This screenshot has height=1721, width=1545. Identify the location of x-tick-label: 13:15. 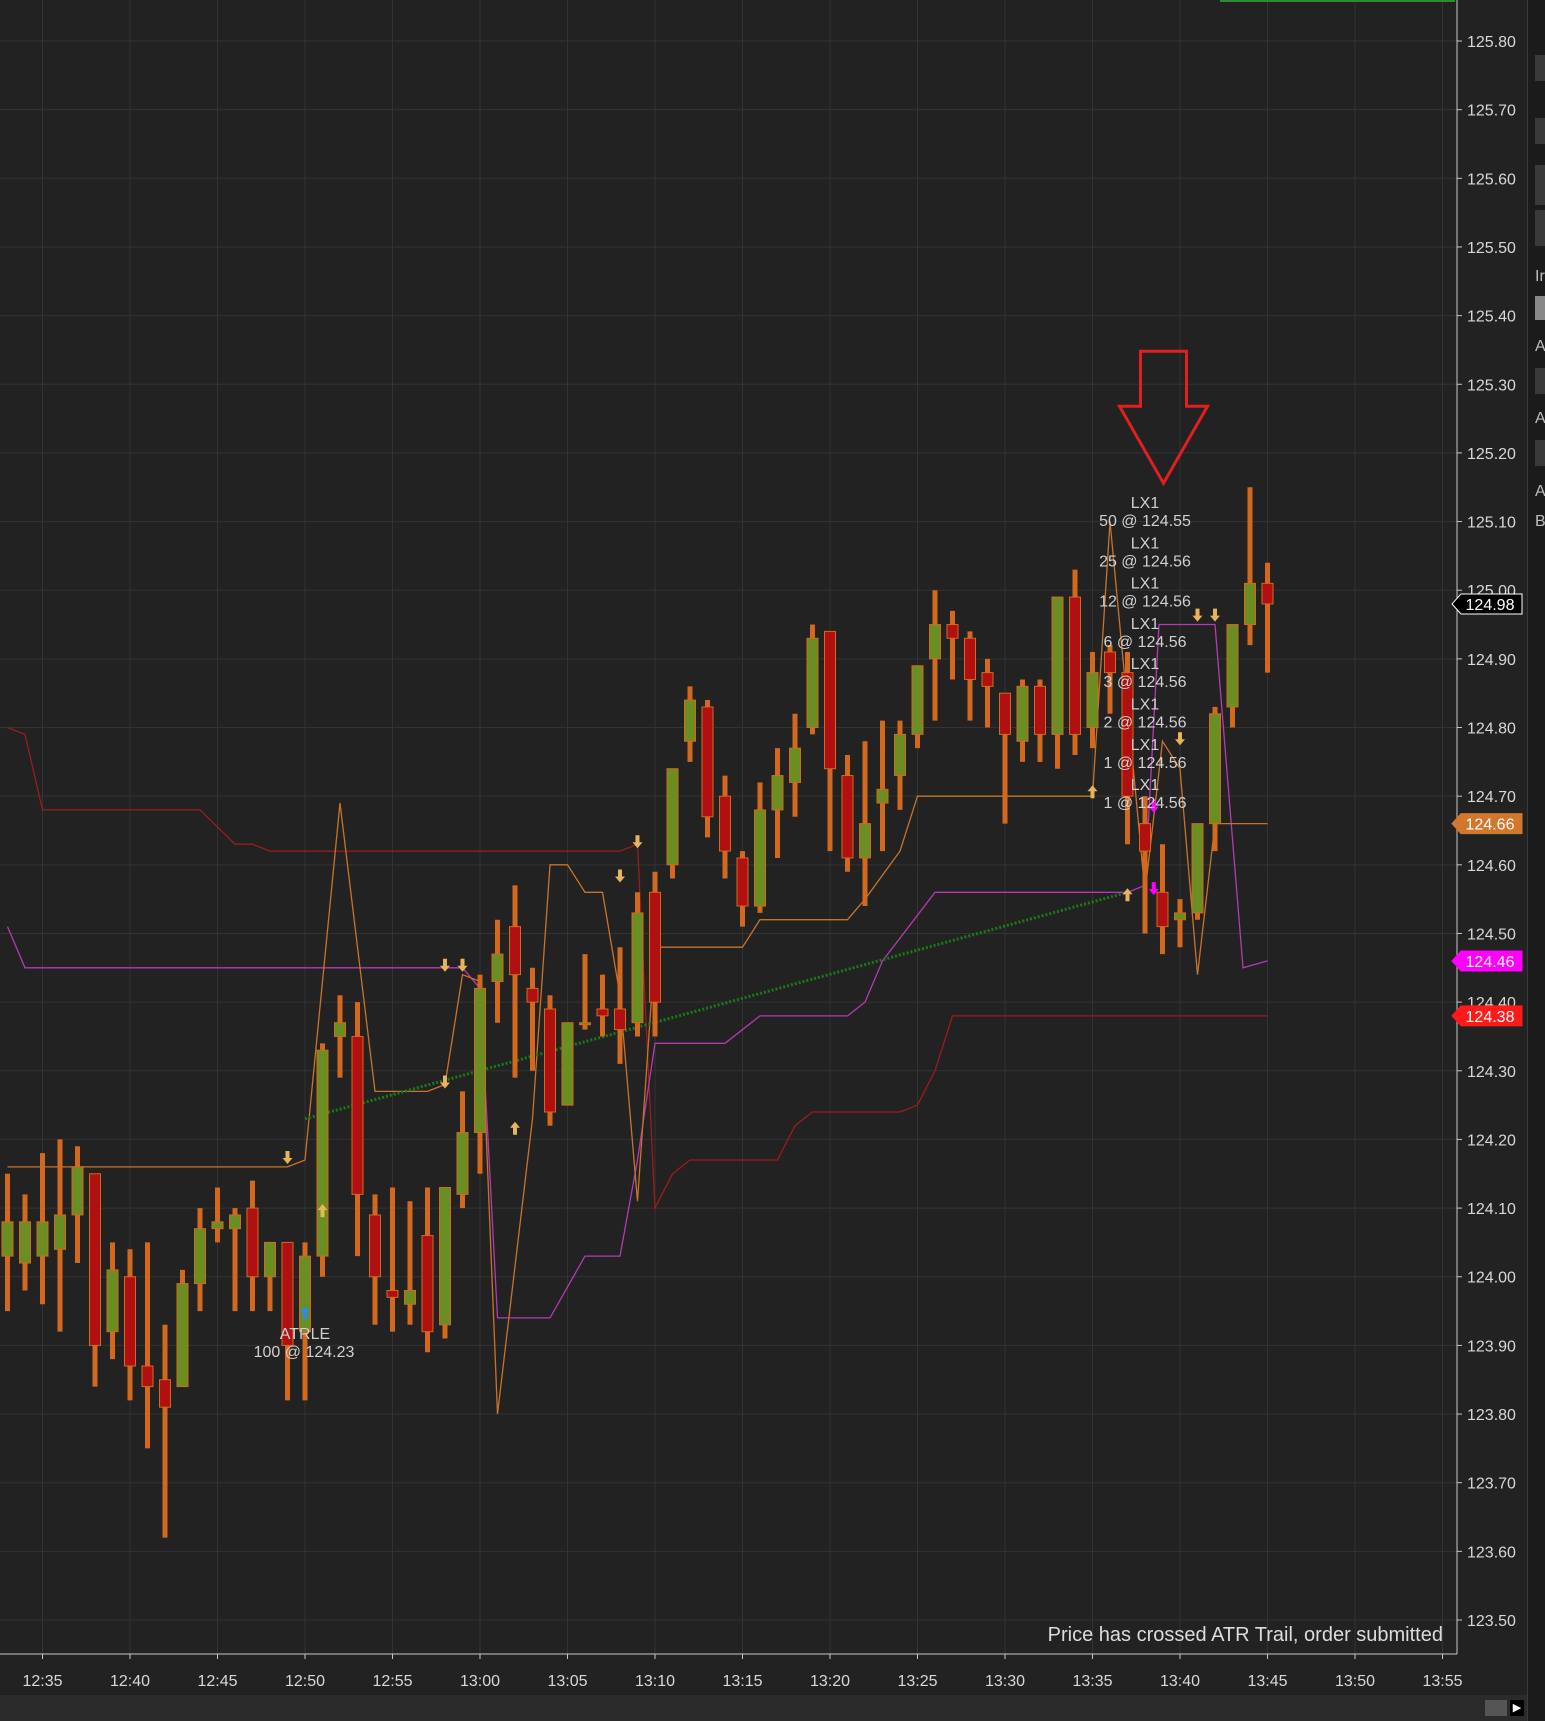
(742, 1681).